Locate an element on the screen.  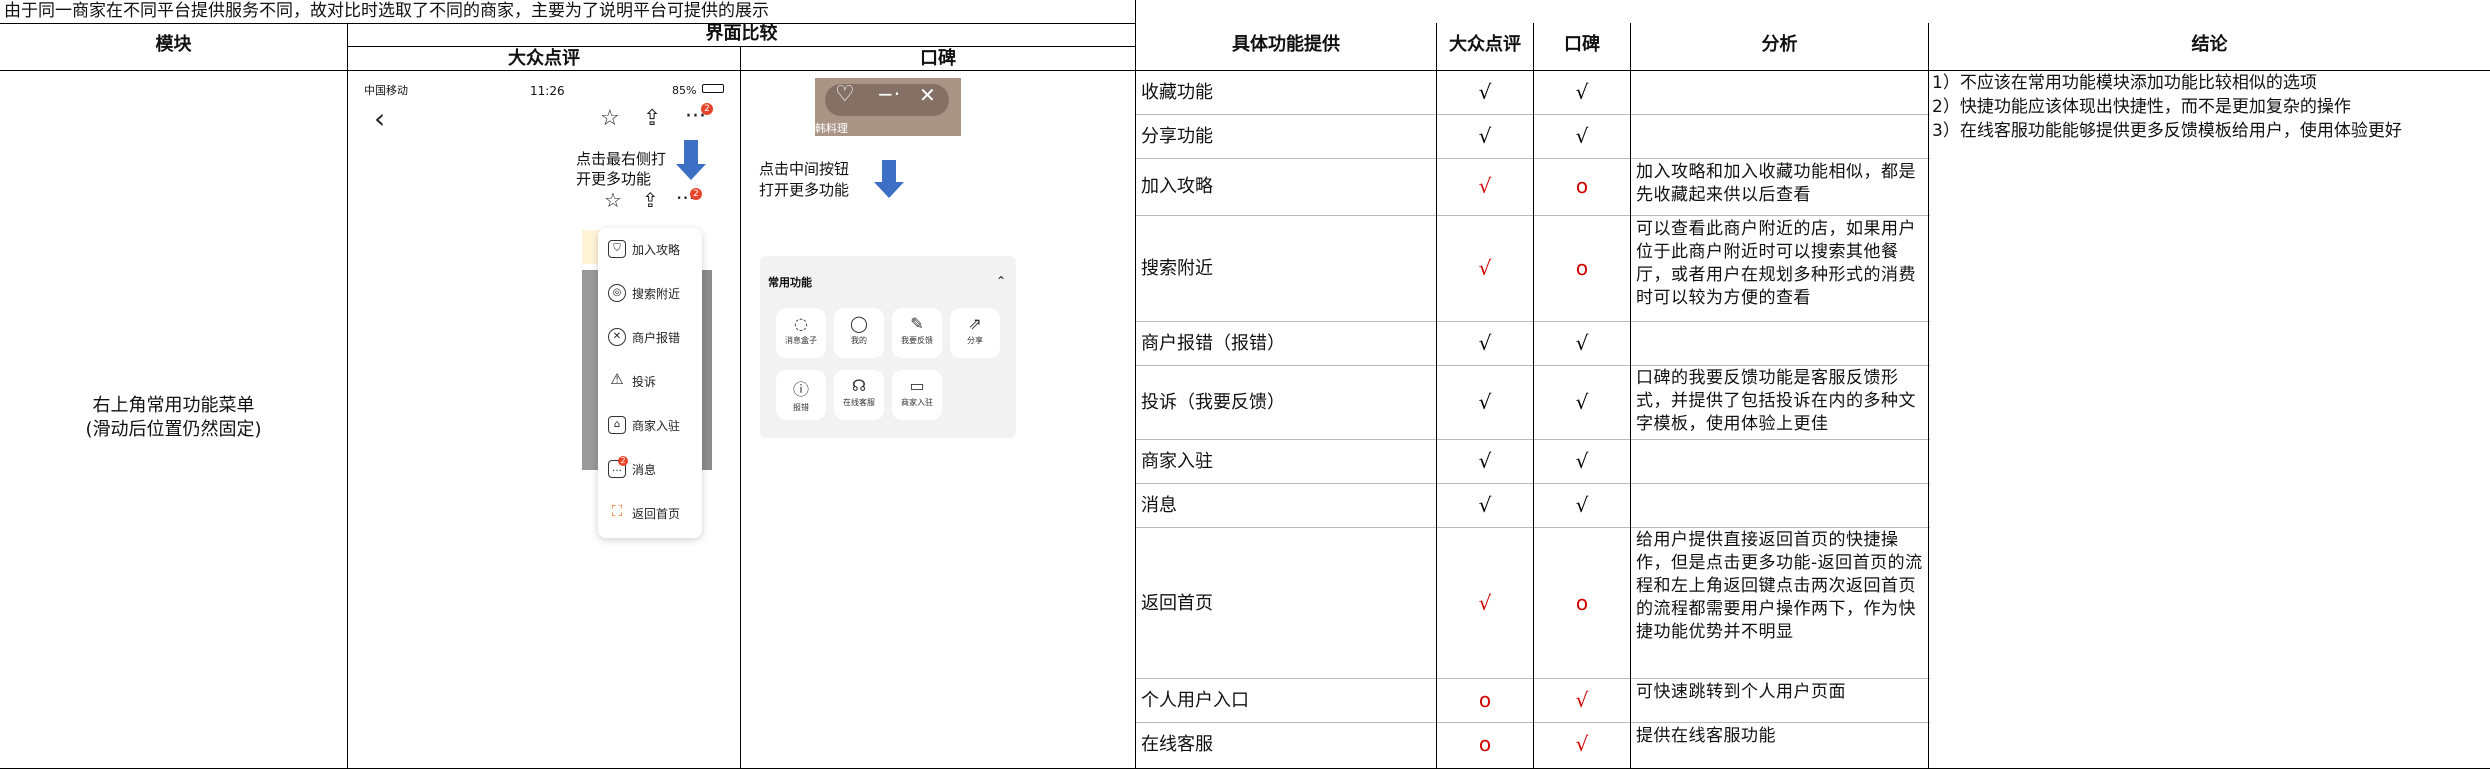
analysis-text: 加入攻略和加入收藏功能相似，都是先收藏起来供以后查看 is located at coordinates (1776, 183).